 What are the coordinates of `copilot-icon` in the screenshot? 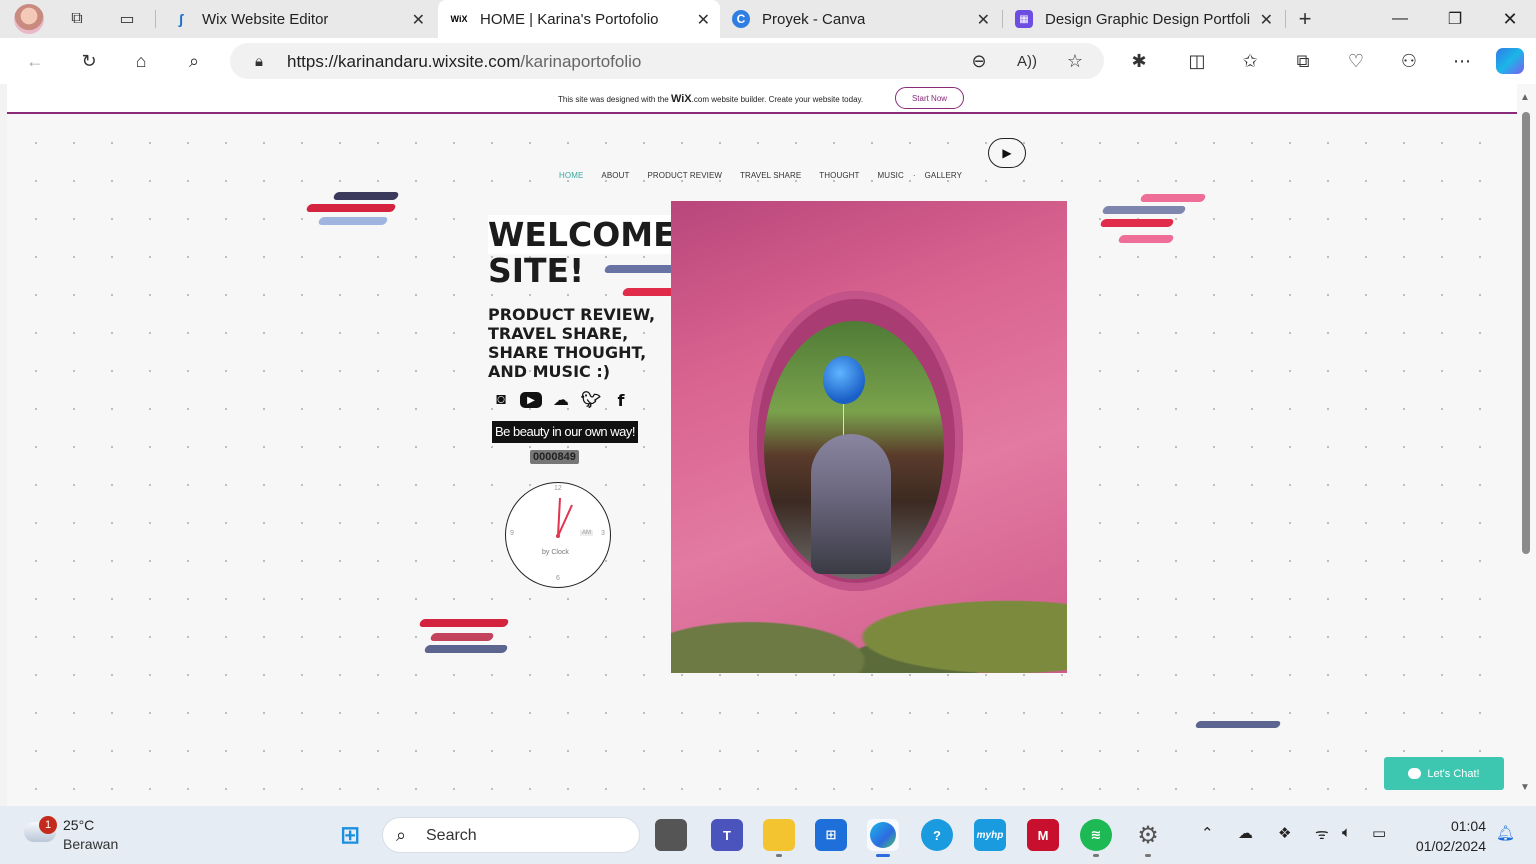 It's located at (1510, 61).